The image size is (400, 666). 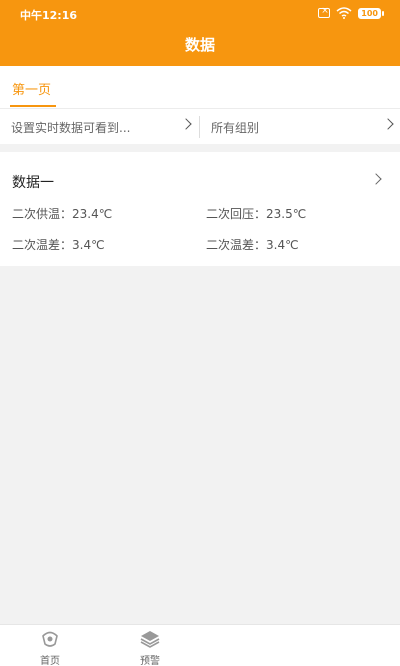 I want to click on card-title: 数据一, so click(x=33, y=183).